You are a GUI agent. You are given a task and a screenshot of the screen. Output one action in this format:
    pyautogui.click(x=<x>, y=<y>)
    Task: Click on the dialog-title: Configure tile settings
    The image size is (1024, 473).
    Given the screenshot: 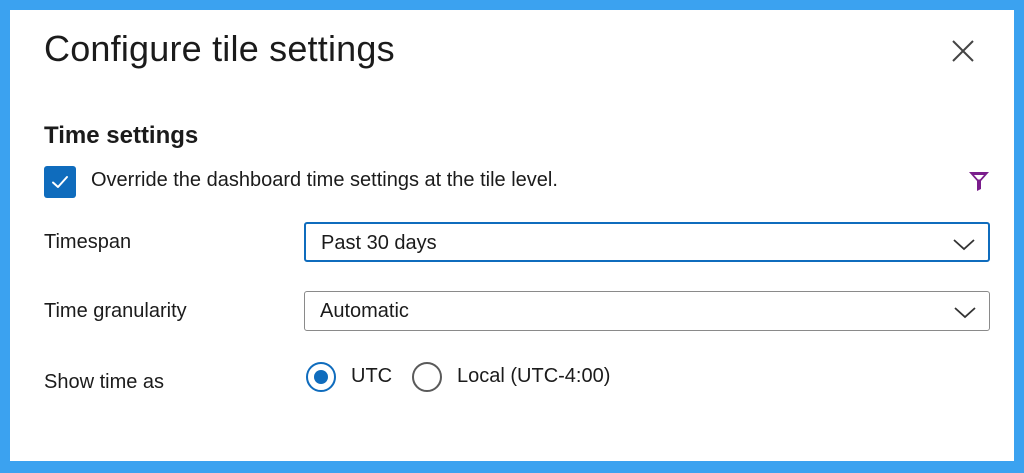 What is the action you would take?
    pyautogui.click(x=219, y=48)
    